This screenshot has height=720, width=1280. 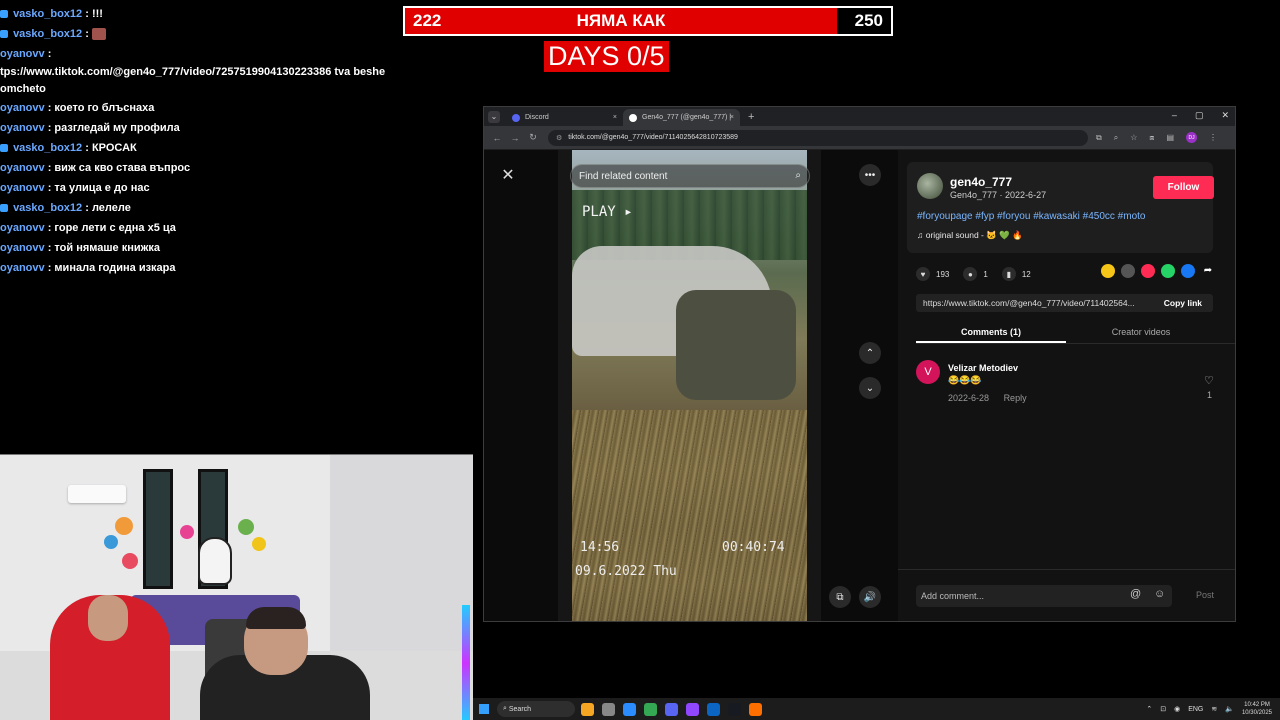 I want to click on add-comment-input: Add comment... @ ☺, so click(x=1044, y=596).